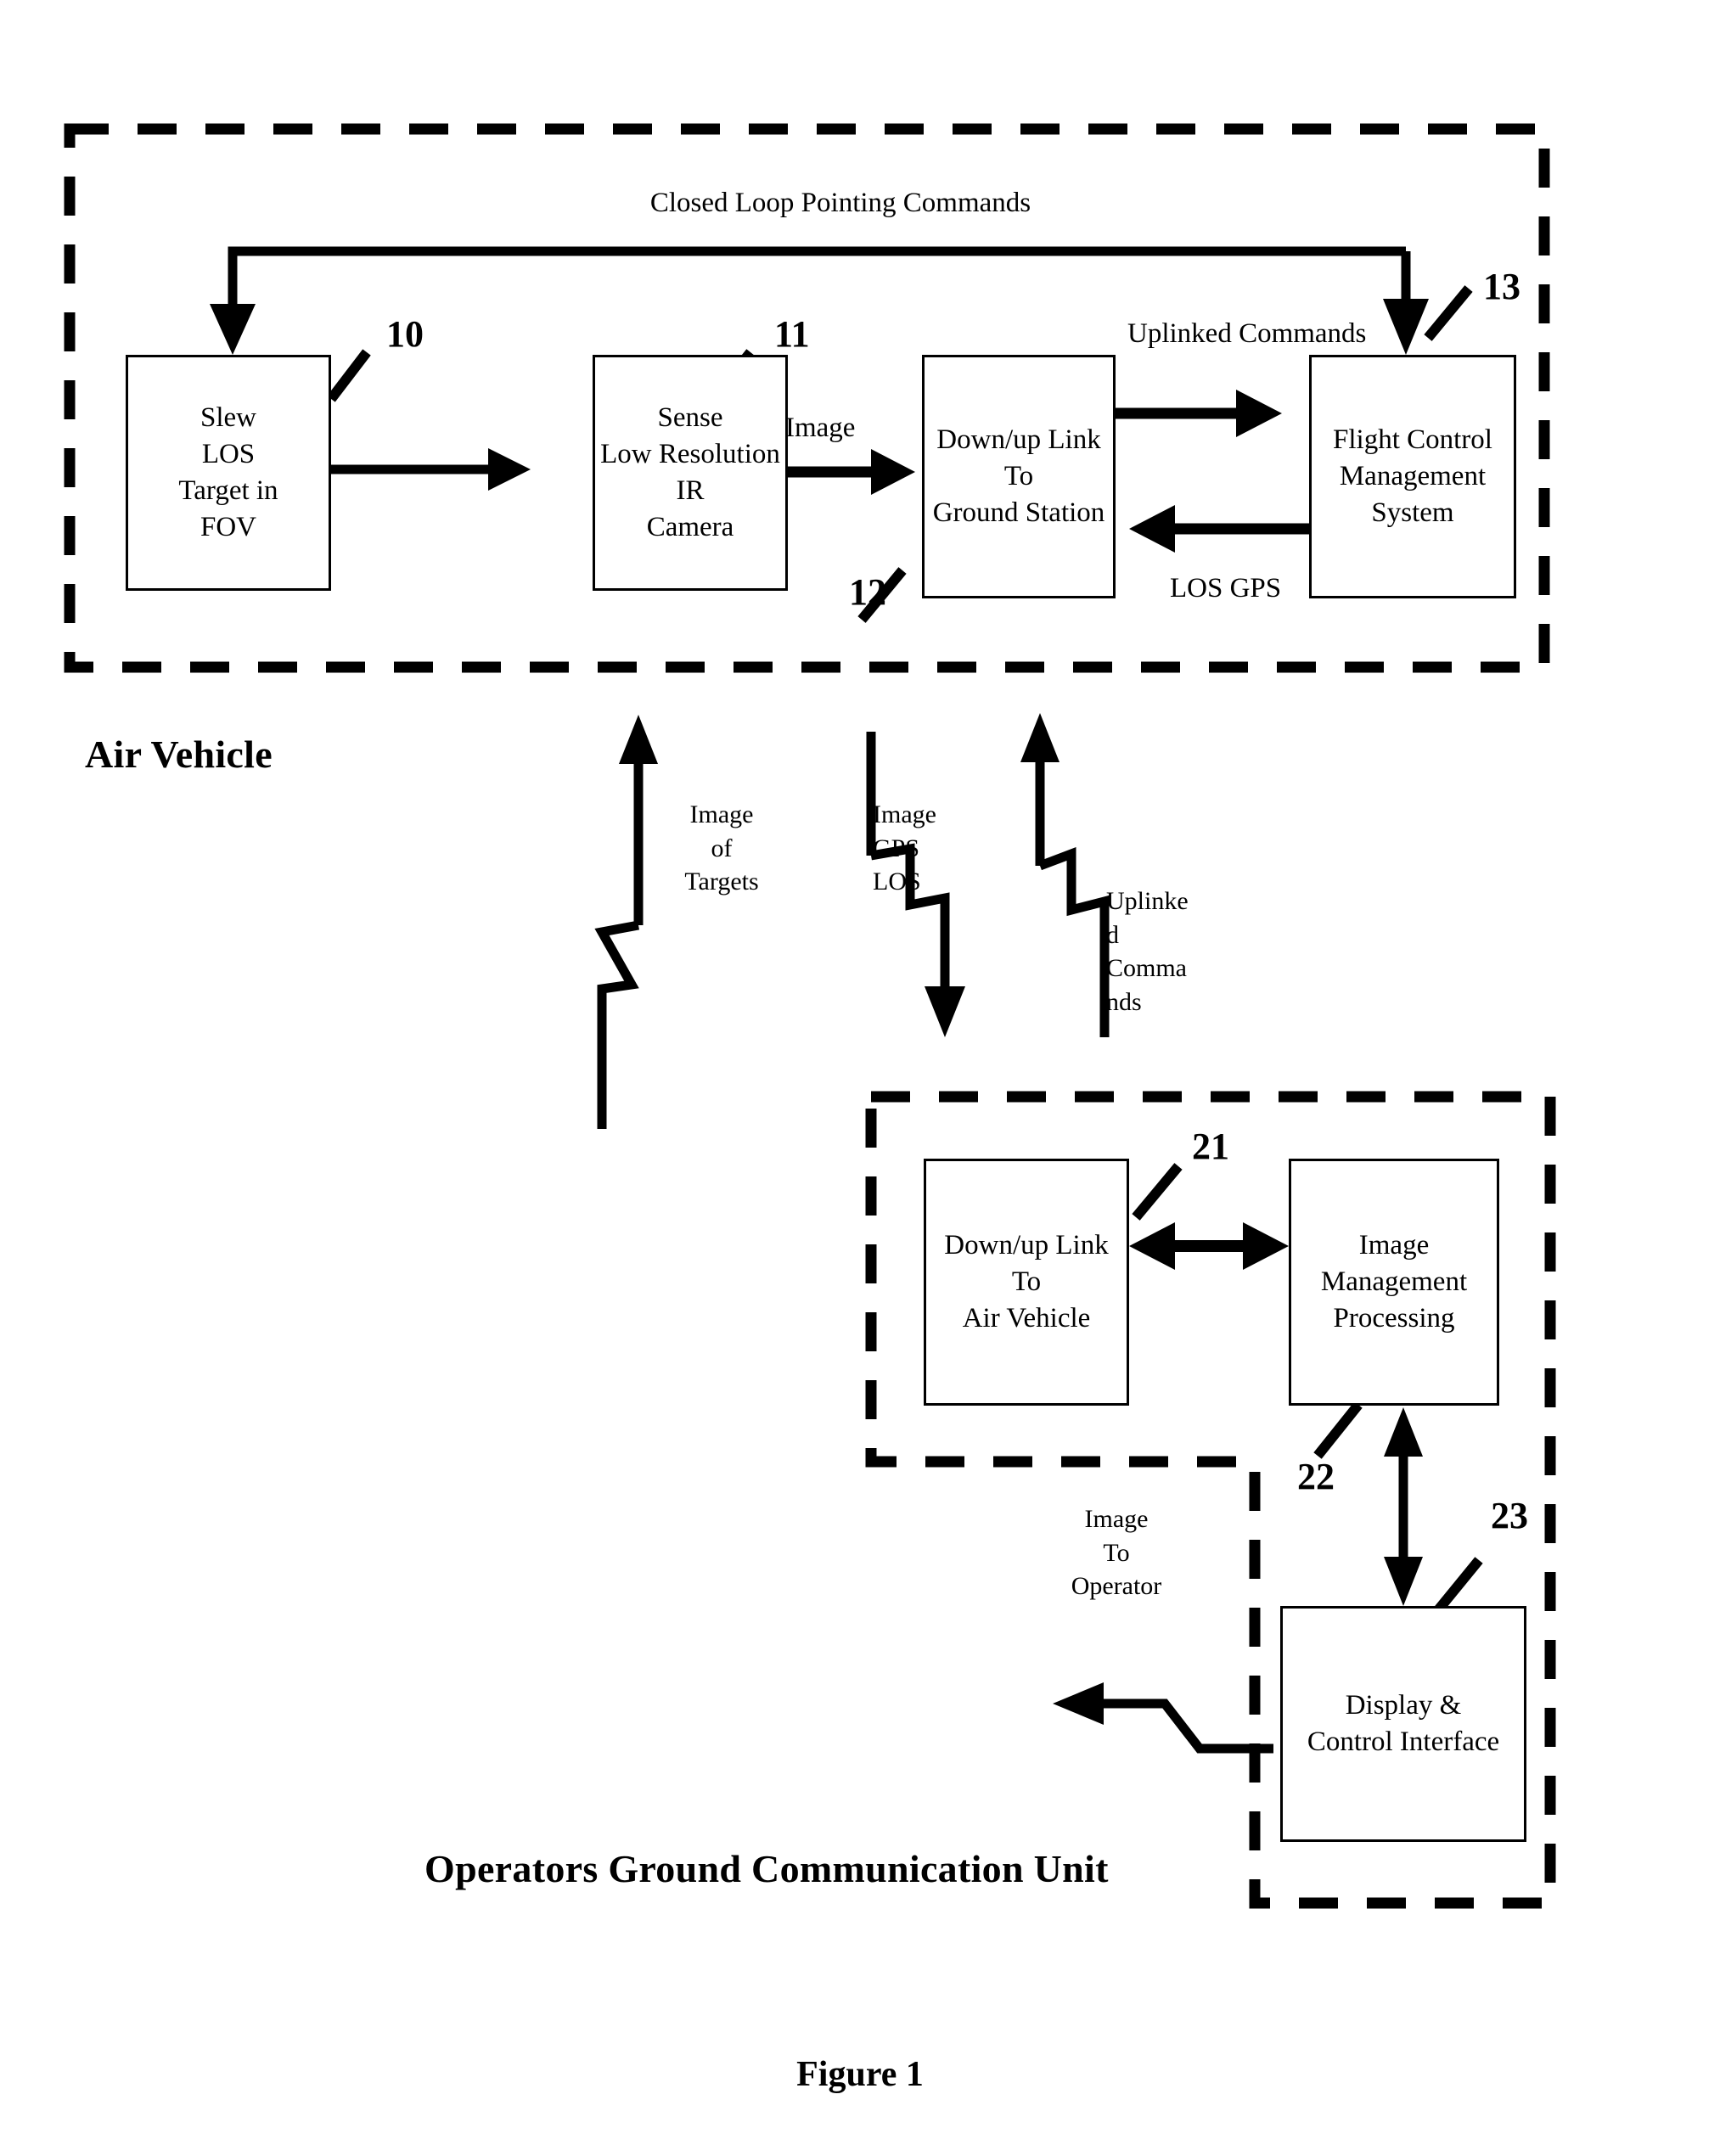  Describe the element at coordinates (792, 334) in the screenshot. I see `ref-11: 11` at that location.